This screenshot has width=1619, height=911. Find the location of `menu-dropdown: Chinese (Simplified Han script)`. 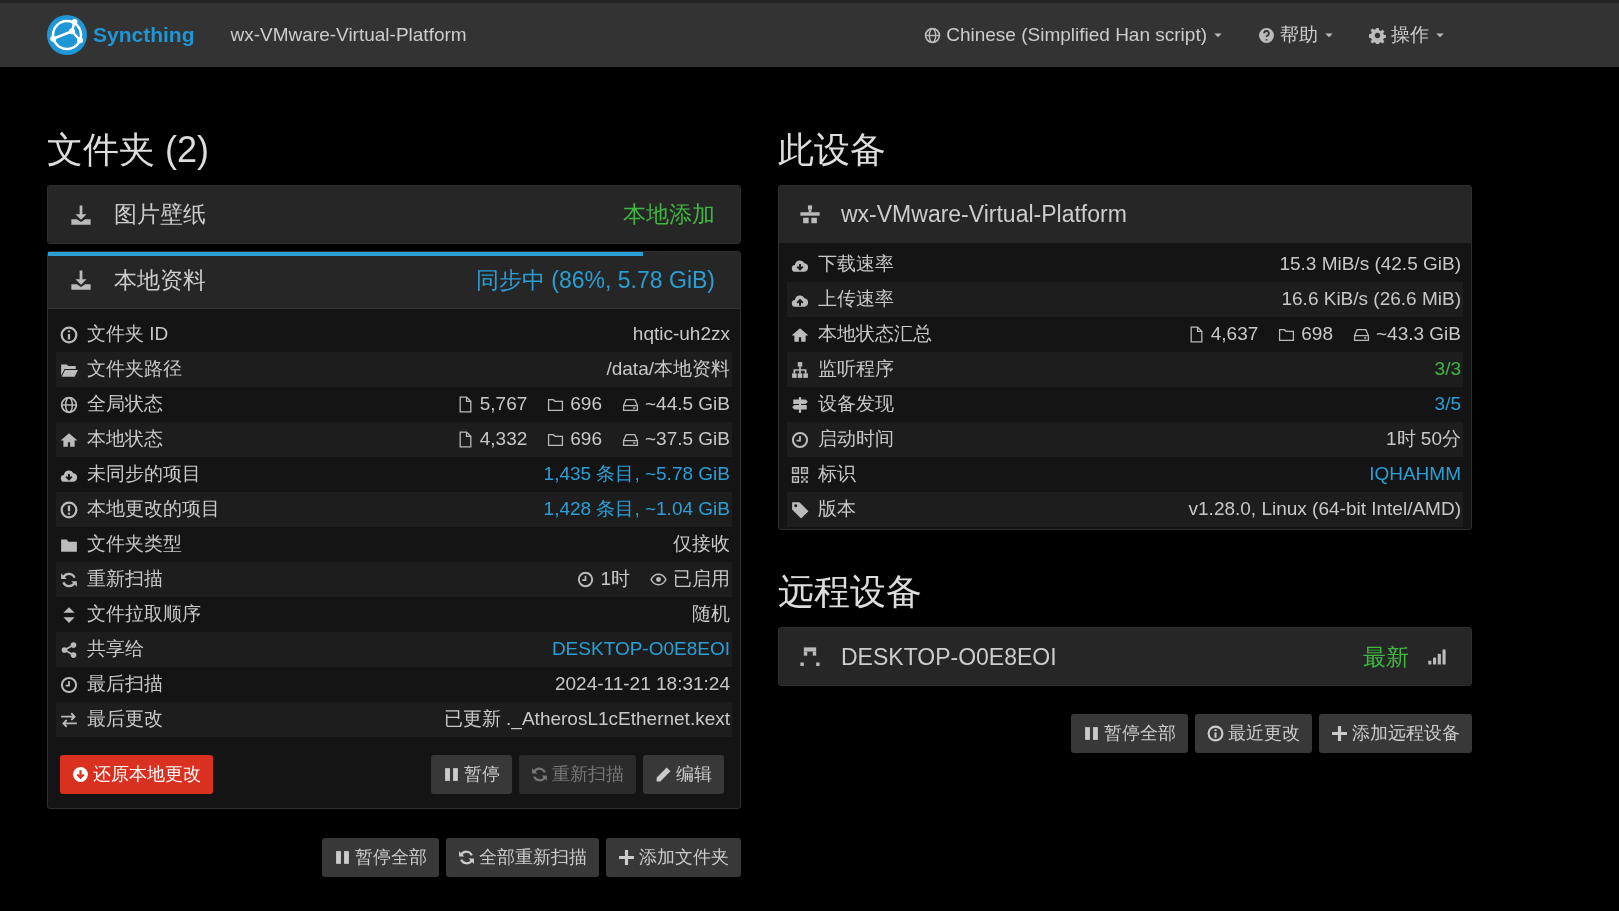

menu-dropdown: Chinese (Simplified Han script) is located at coordinates (1074, 35).